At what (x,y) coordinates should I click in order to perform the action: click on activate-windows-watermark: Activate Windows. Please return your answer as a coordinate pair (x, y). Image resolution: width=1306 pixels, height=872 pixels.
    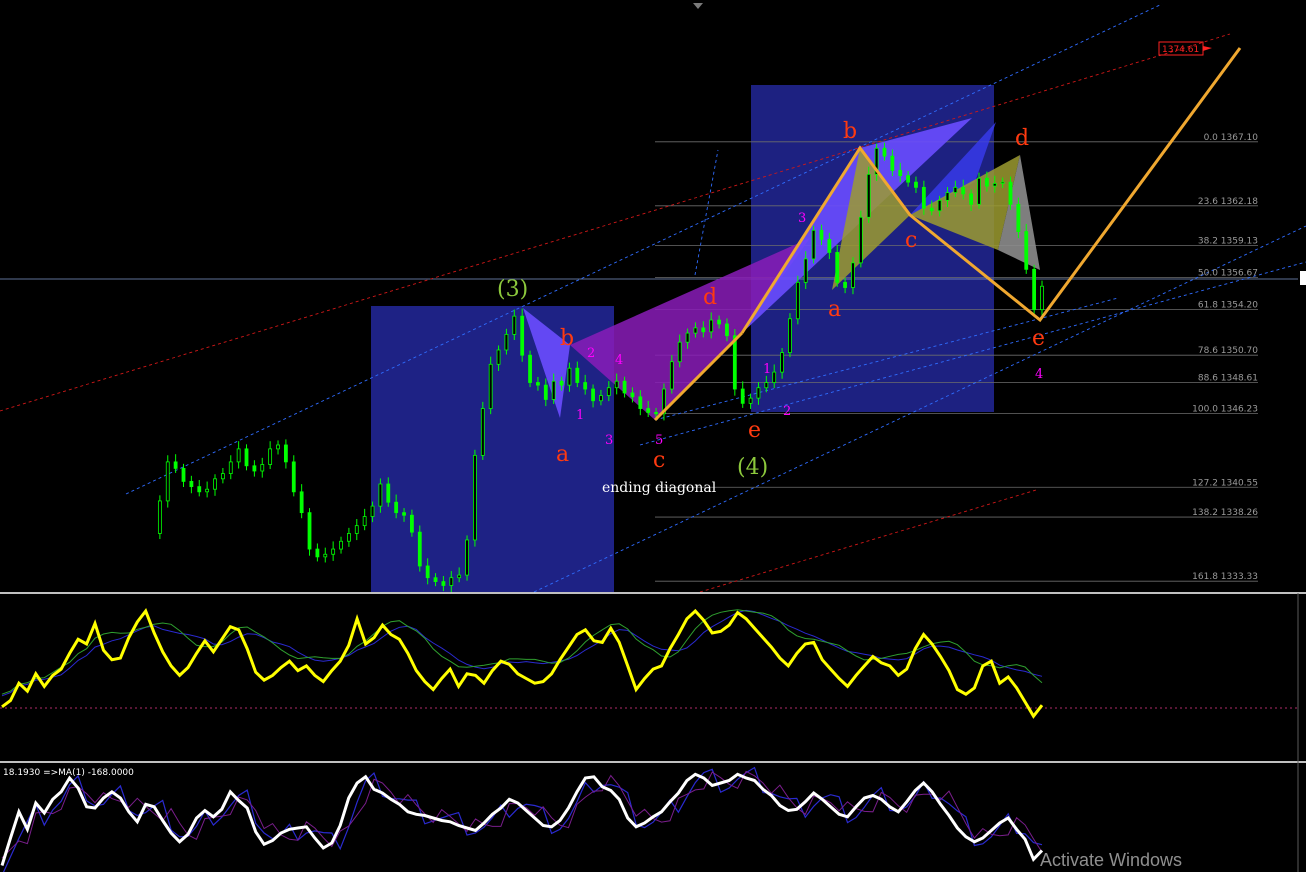
    Looking at the image, I should click on (1111, 860).